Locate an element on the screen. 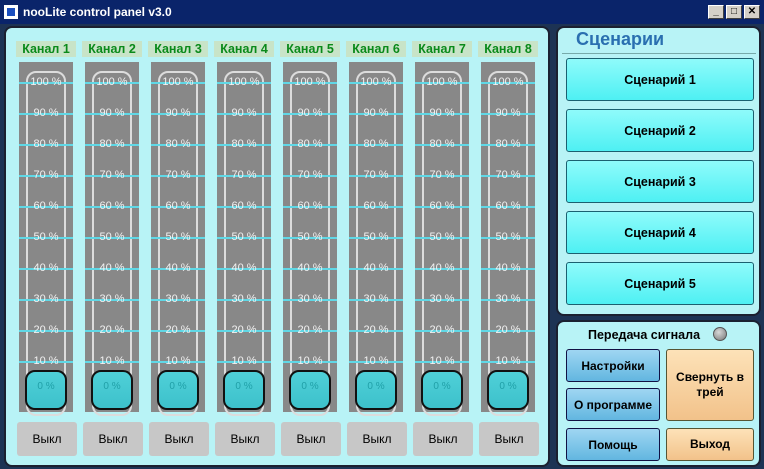  channel-label: Канал 7 is located at coordinates (442, 49).